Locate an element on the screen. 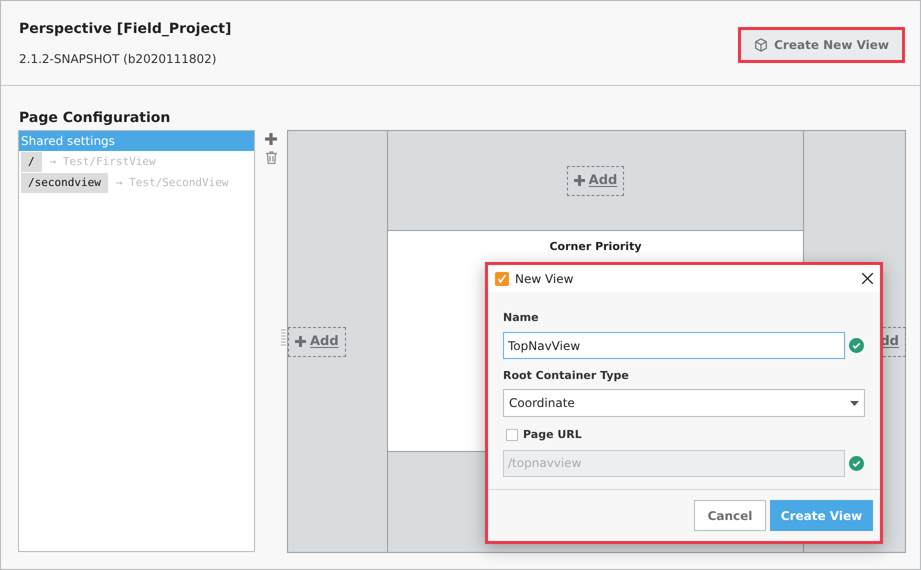  route-path: /secondview is located at coordinates (64, 183).